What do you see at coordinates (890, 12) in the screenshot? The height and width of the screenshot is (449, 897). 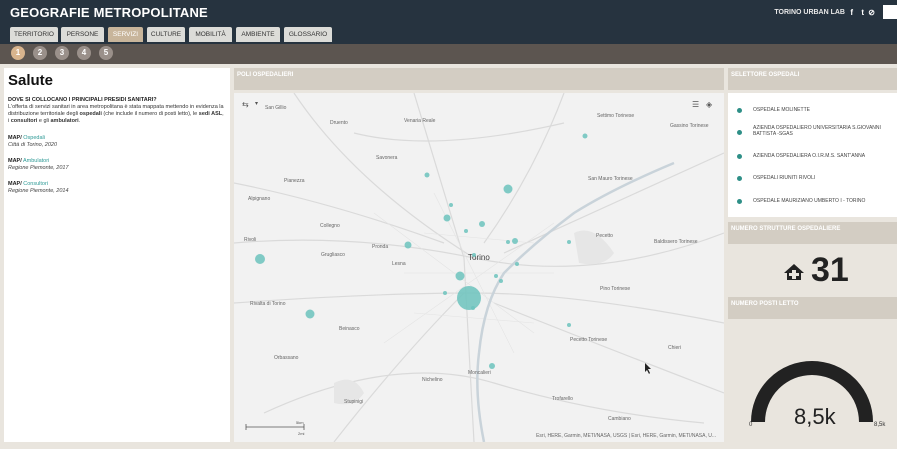 I see `user-box` at bounding box center [890, 12].